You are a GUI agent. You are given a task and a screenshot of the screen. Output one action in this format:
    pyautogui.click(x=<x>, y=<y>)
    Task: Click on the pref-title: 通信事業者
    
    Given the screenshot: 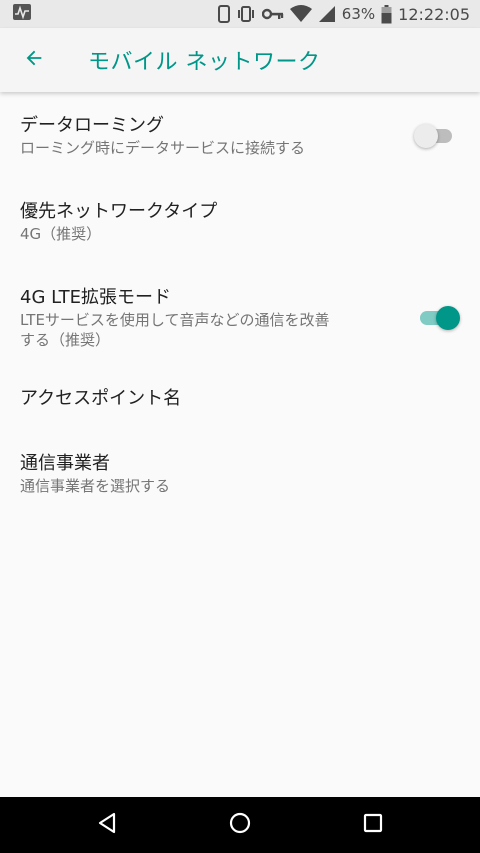 What is the action you would take?
    pyautogui.click(x=65, y=463)
    